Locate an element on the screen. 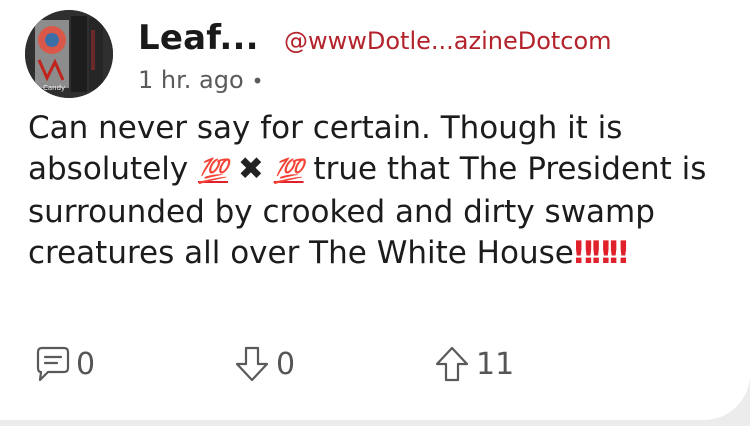 This screenshot has height=426, width=750. upvote-button: 11 is located at coordinates (473, 364).